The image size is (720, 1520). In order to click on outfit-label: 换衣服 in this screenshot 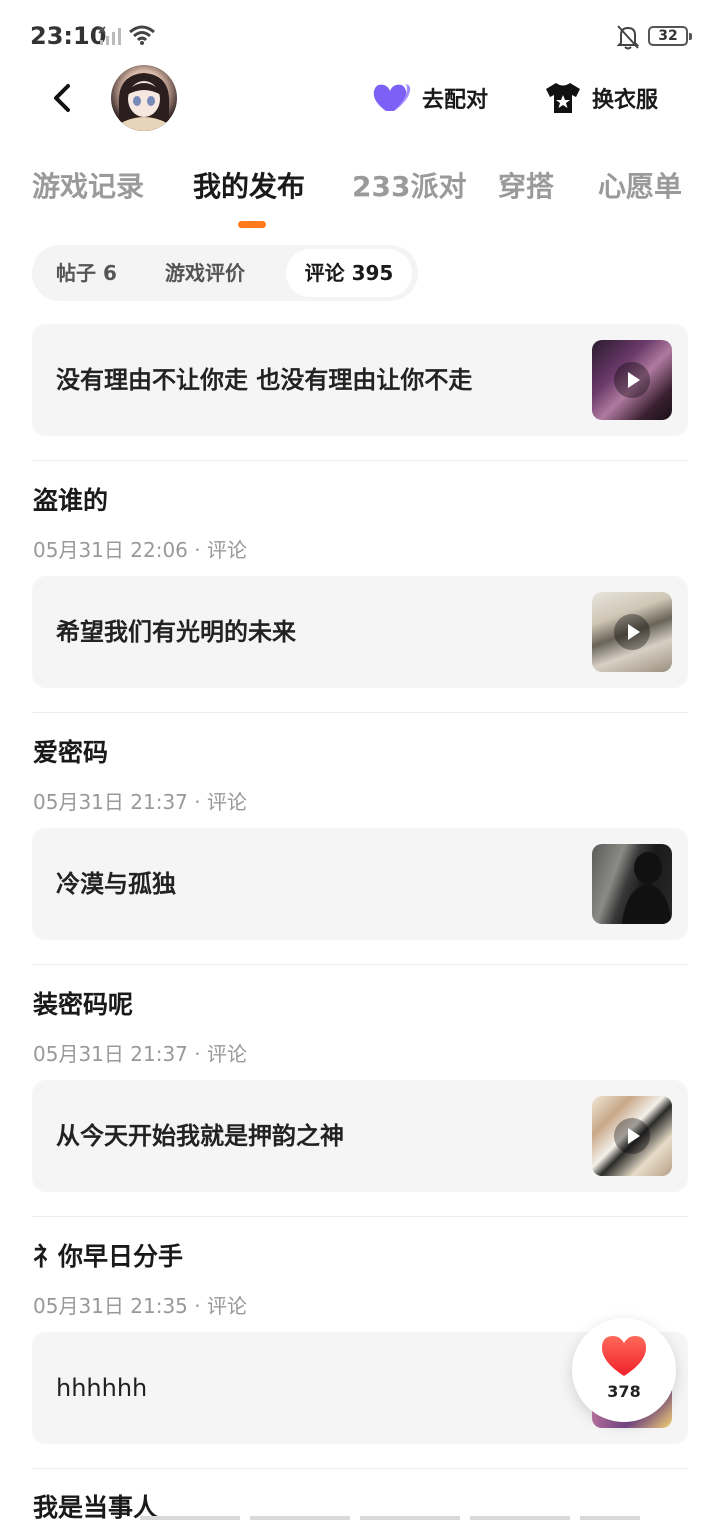, I will do `click(625, 100)`.